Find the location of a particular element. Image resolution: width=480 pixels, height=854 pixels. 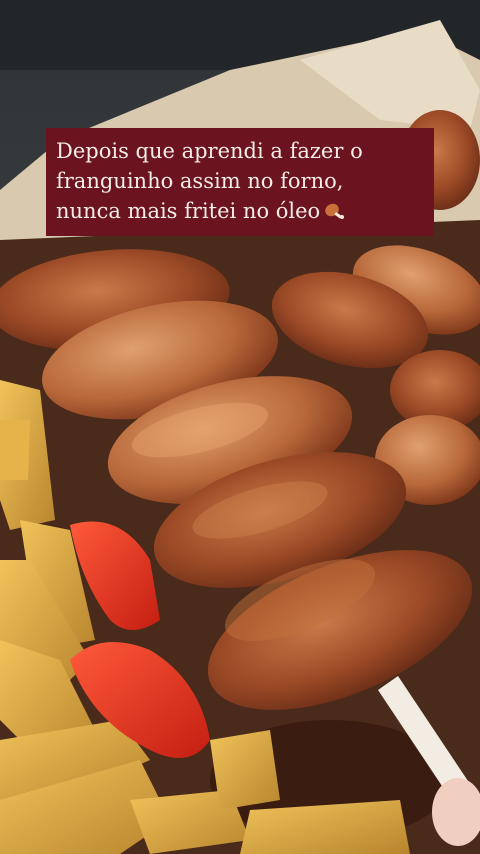

caption-line-3-text: nunca mais fritei no óleo is located at coordinates (188, 211).